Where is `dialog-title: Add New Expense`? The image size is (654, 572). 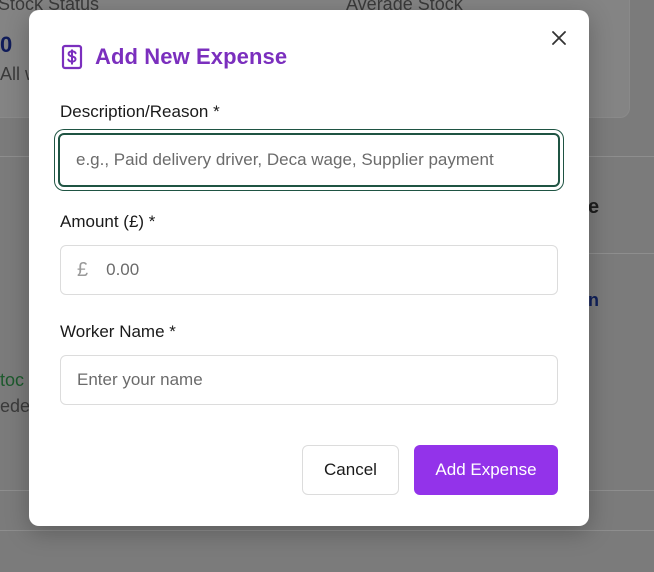 dialog-title: Add New Expense is located at coordinates (191, 56).